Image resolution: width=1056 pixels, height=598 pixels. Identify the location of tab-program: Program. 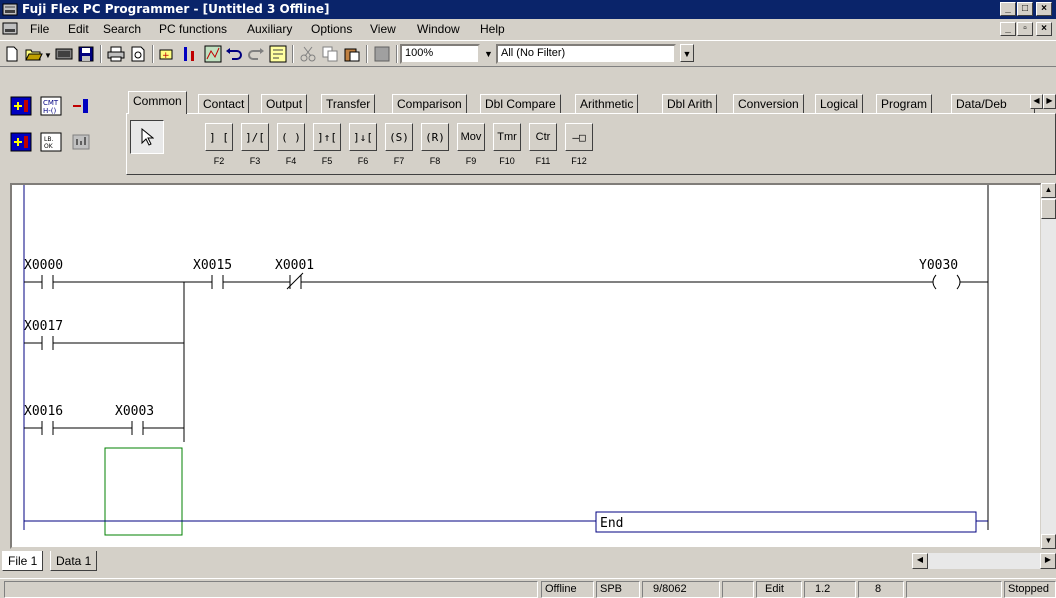
(904, 104).